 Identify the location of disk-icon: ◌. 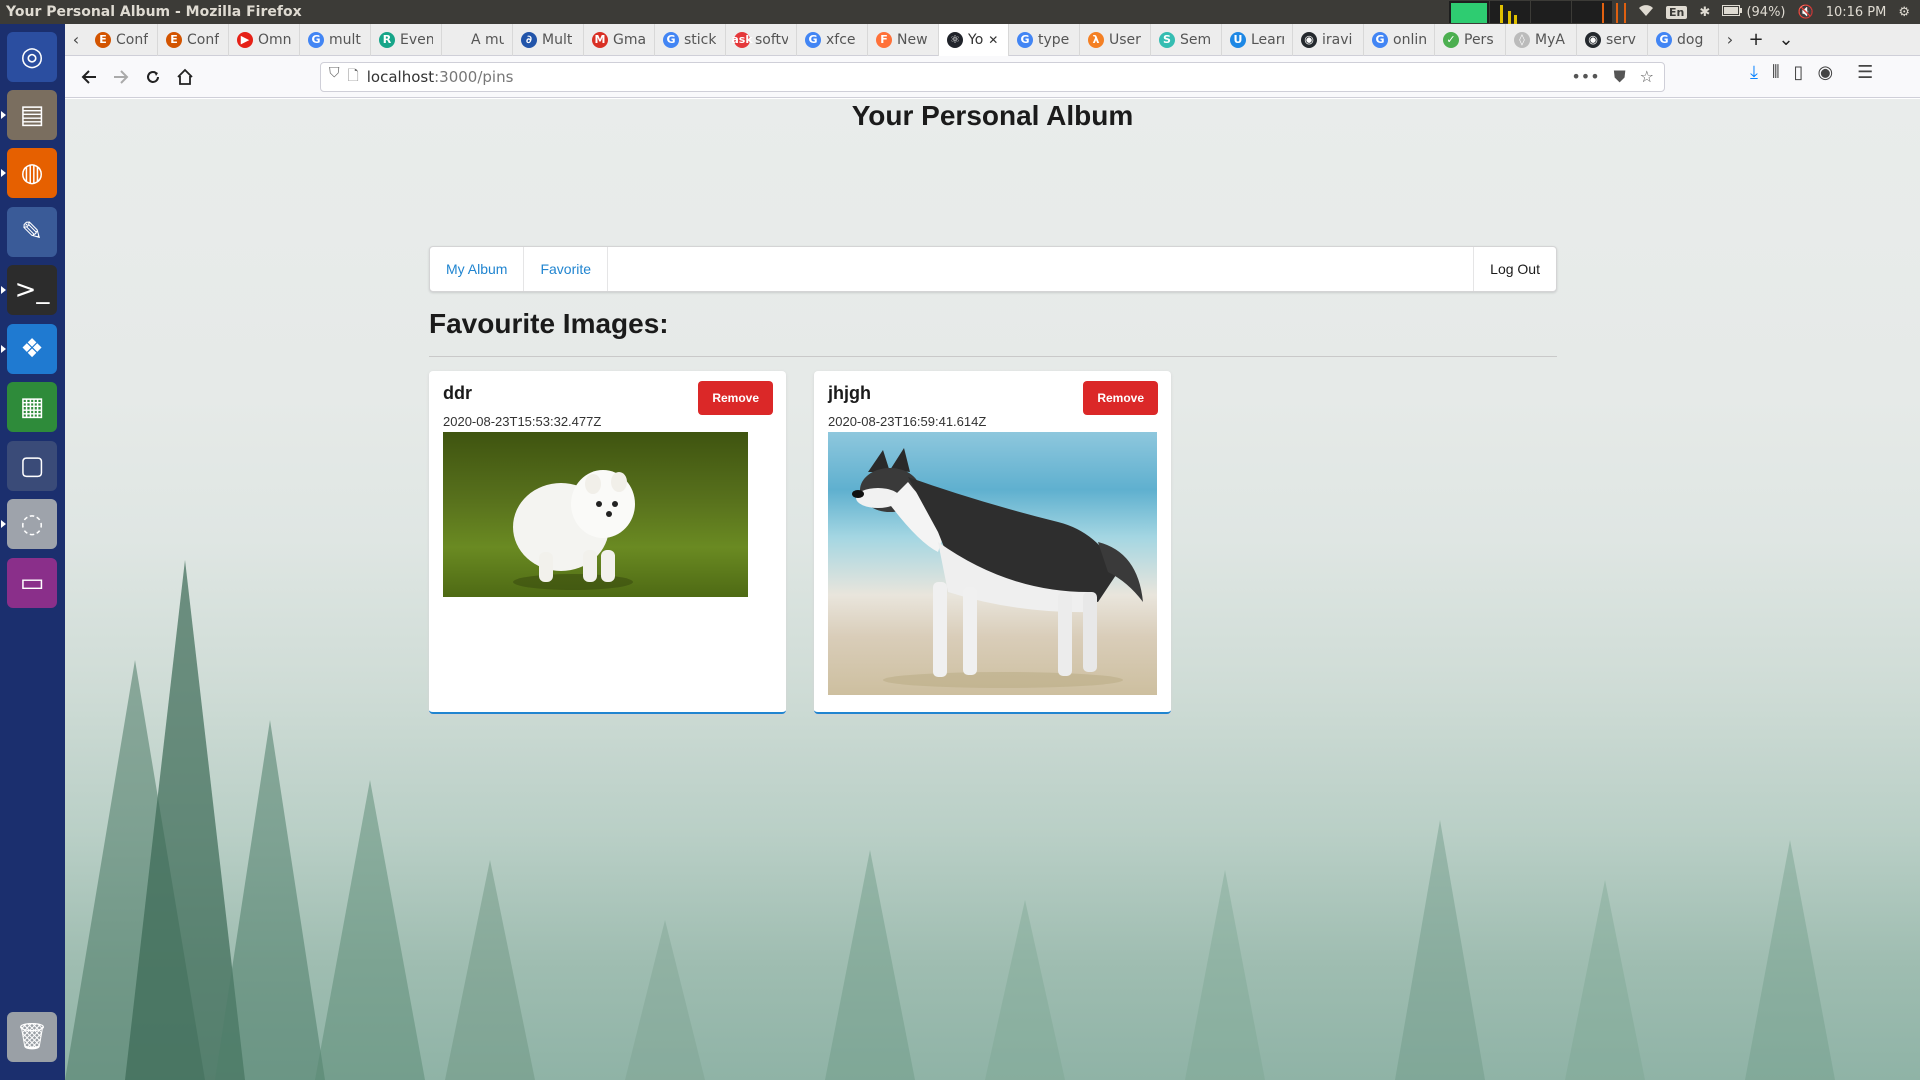
(29, 524).